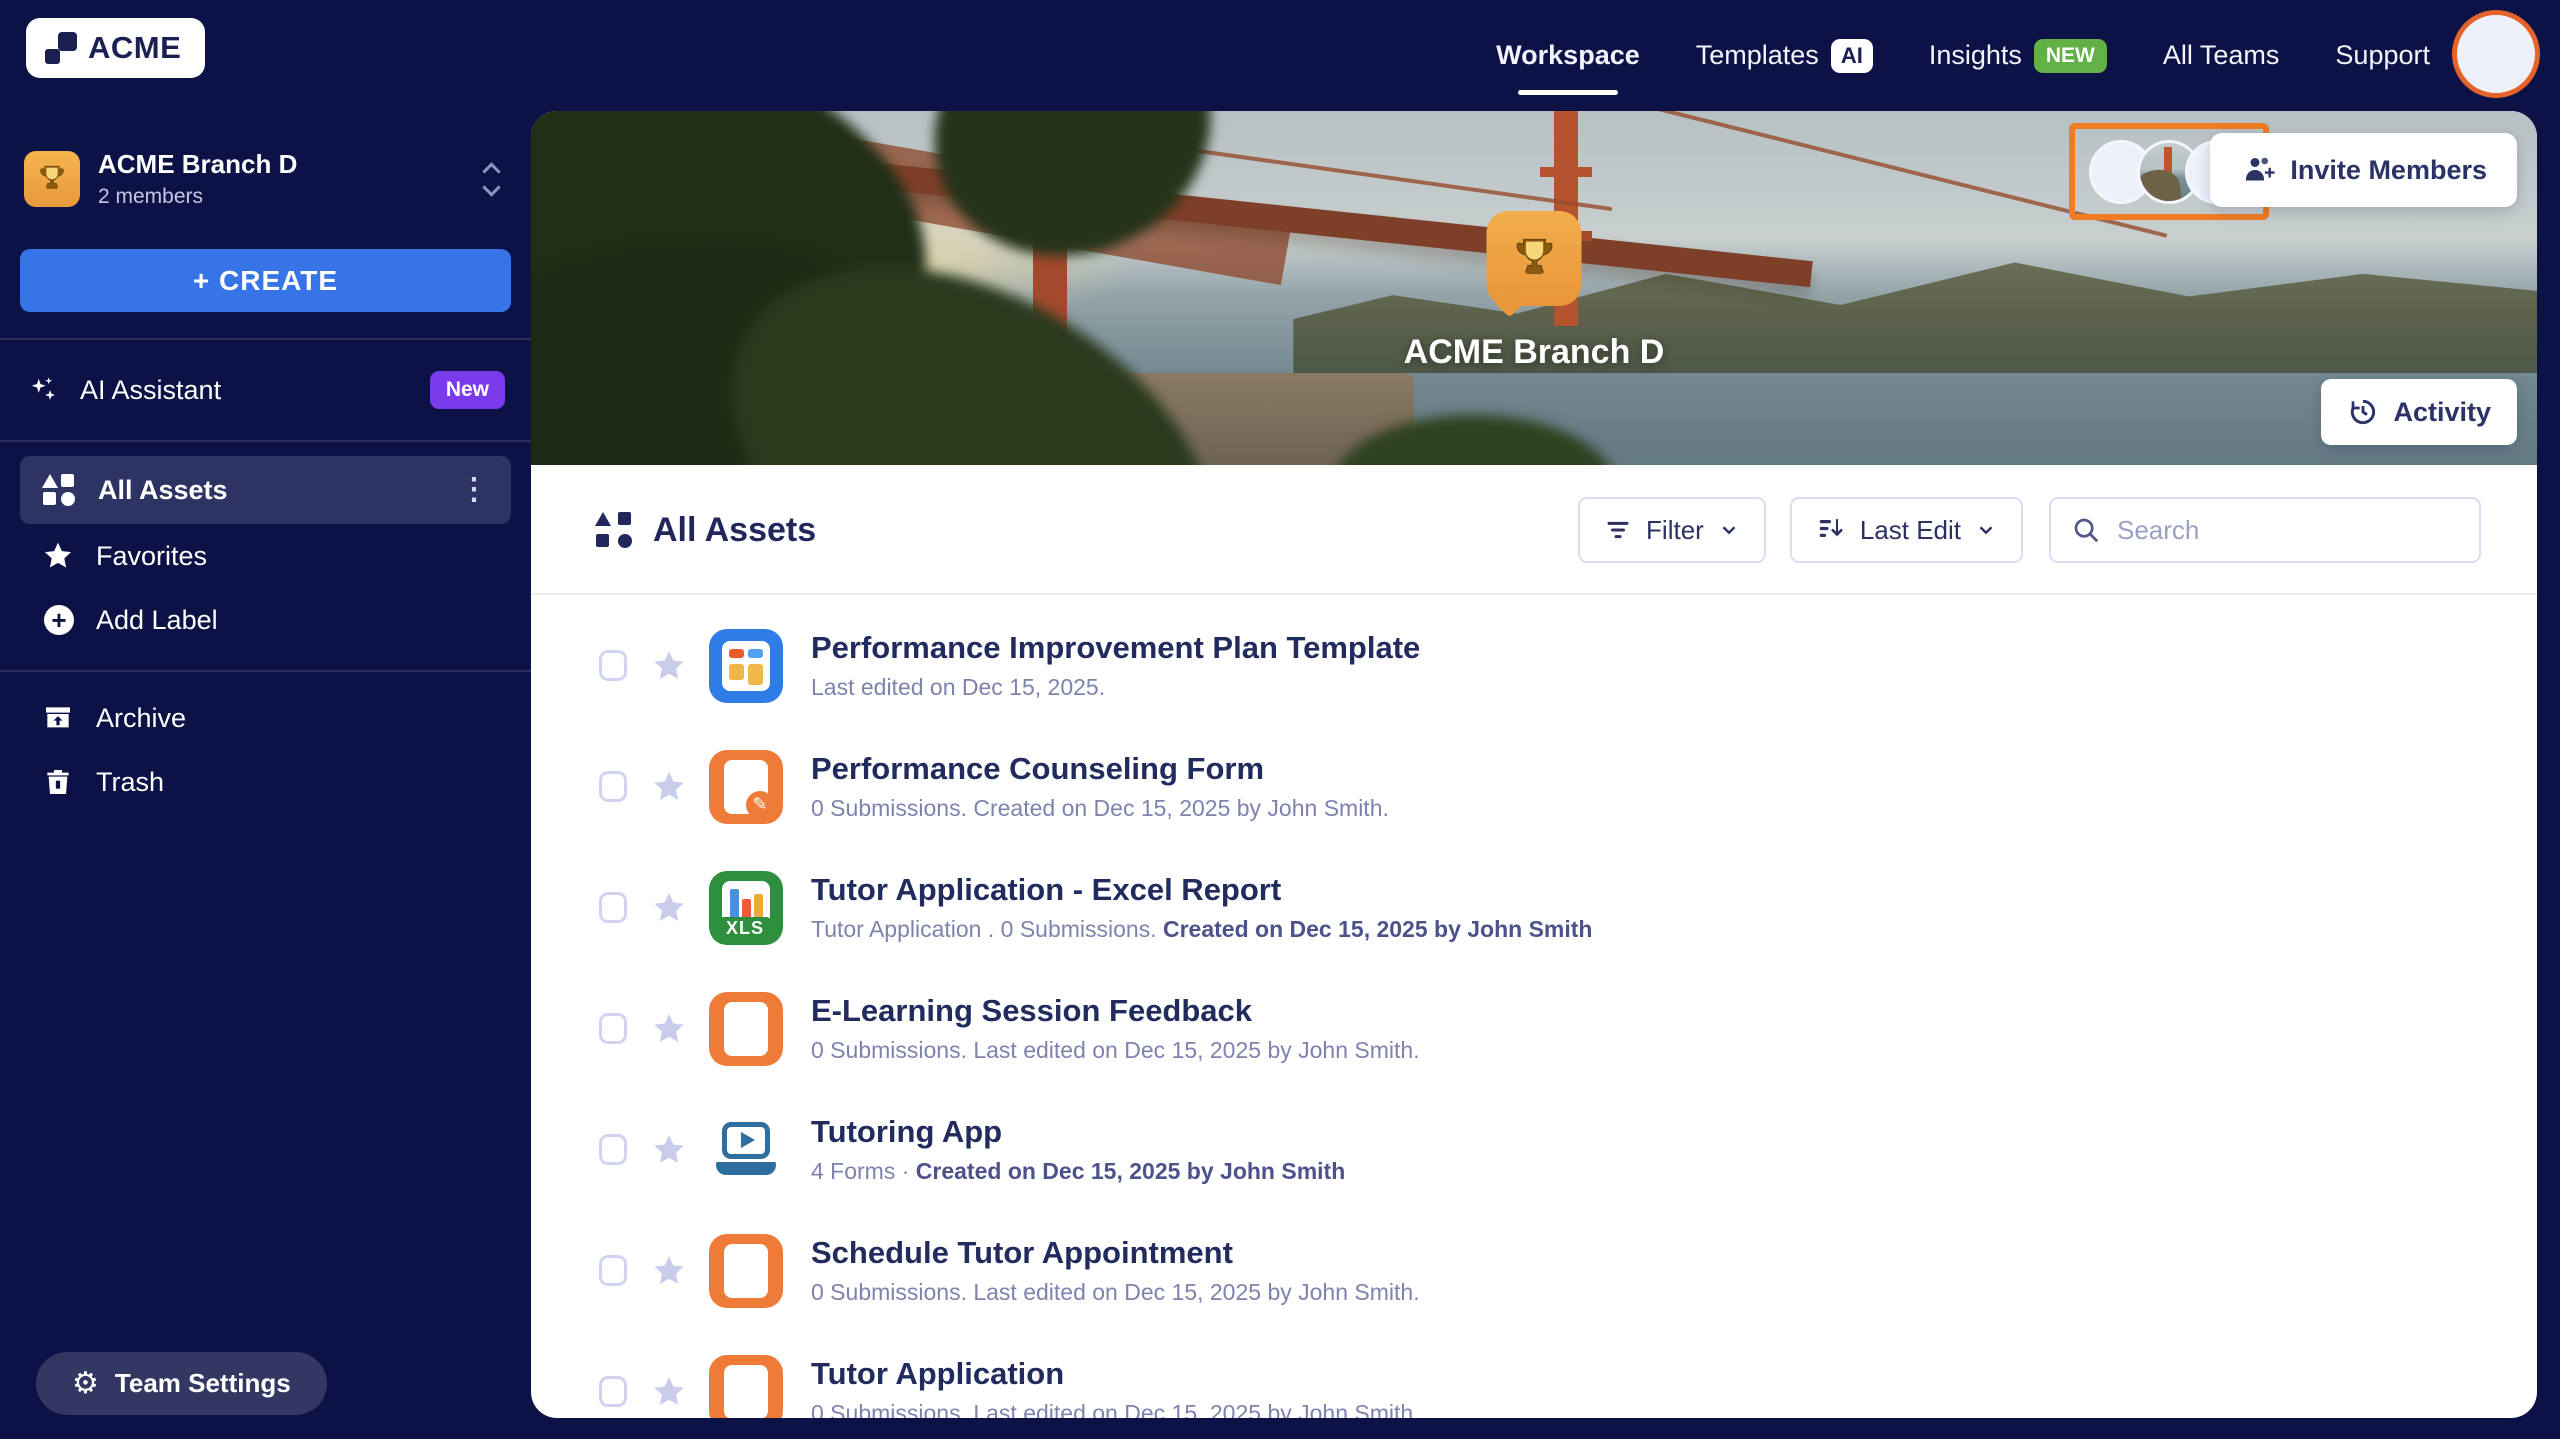 The height and width of the screenshot is (1439, 2560). What do you see at coordinates (2086, 530) in the screenshot?
I see `search-icon` at bounding box center [2086, 530].